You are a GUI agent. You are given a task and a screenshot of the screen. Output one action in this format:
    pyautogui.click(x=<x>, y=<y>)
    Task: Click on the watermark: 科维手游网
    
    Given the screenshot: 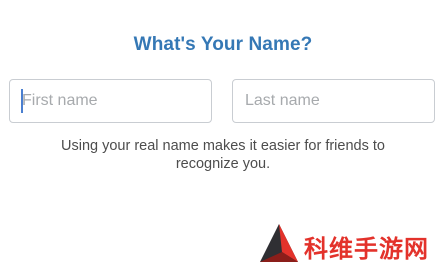 What is the action you would take?
    pyautogui.click(x=350, y=243)
    